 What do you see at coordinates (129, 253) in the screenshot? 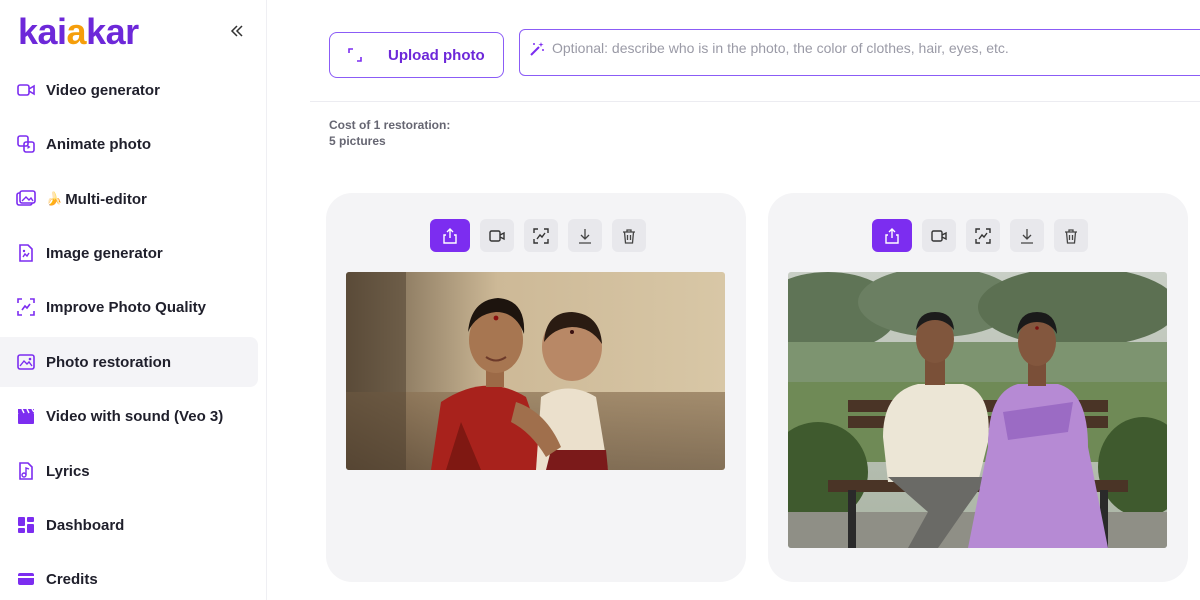
I see `sidebar-item-image-generator: Image generator` at bounding box center [129, 253].